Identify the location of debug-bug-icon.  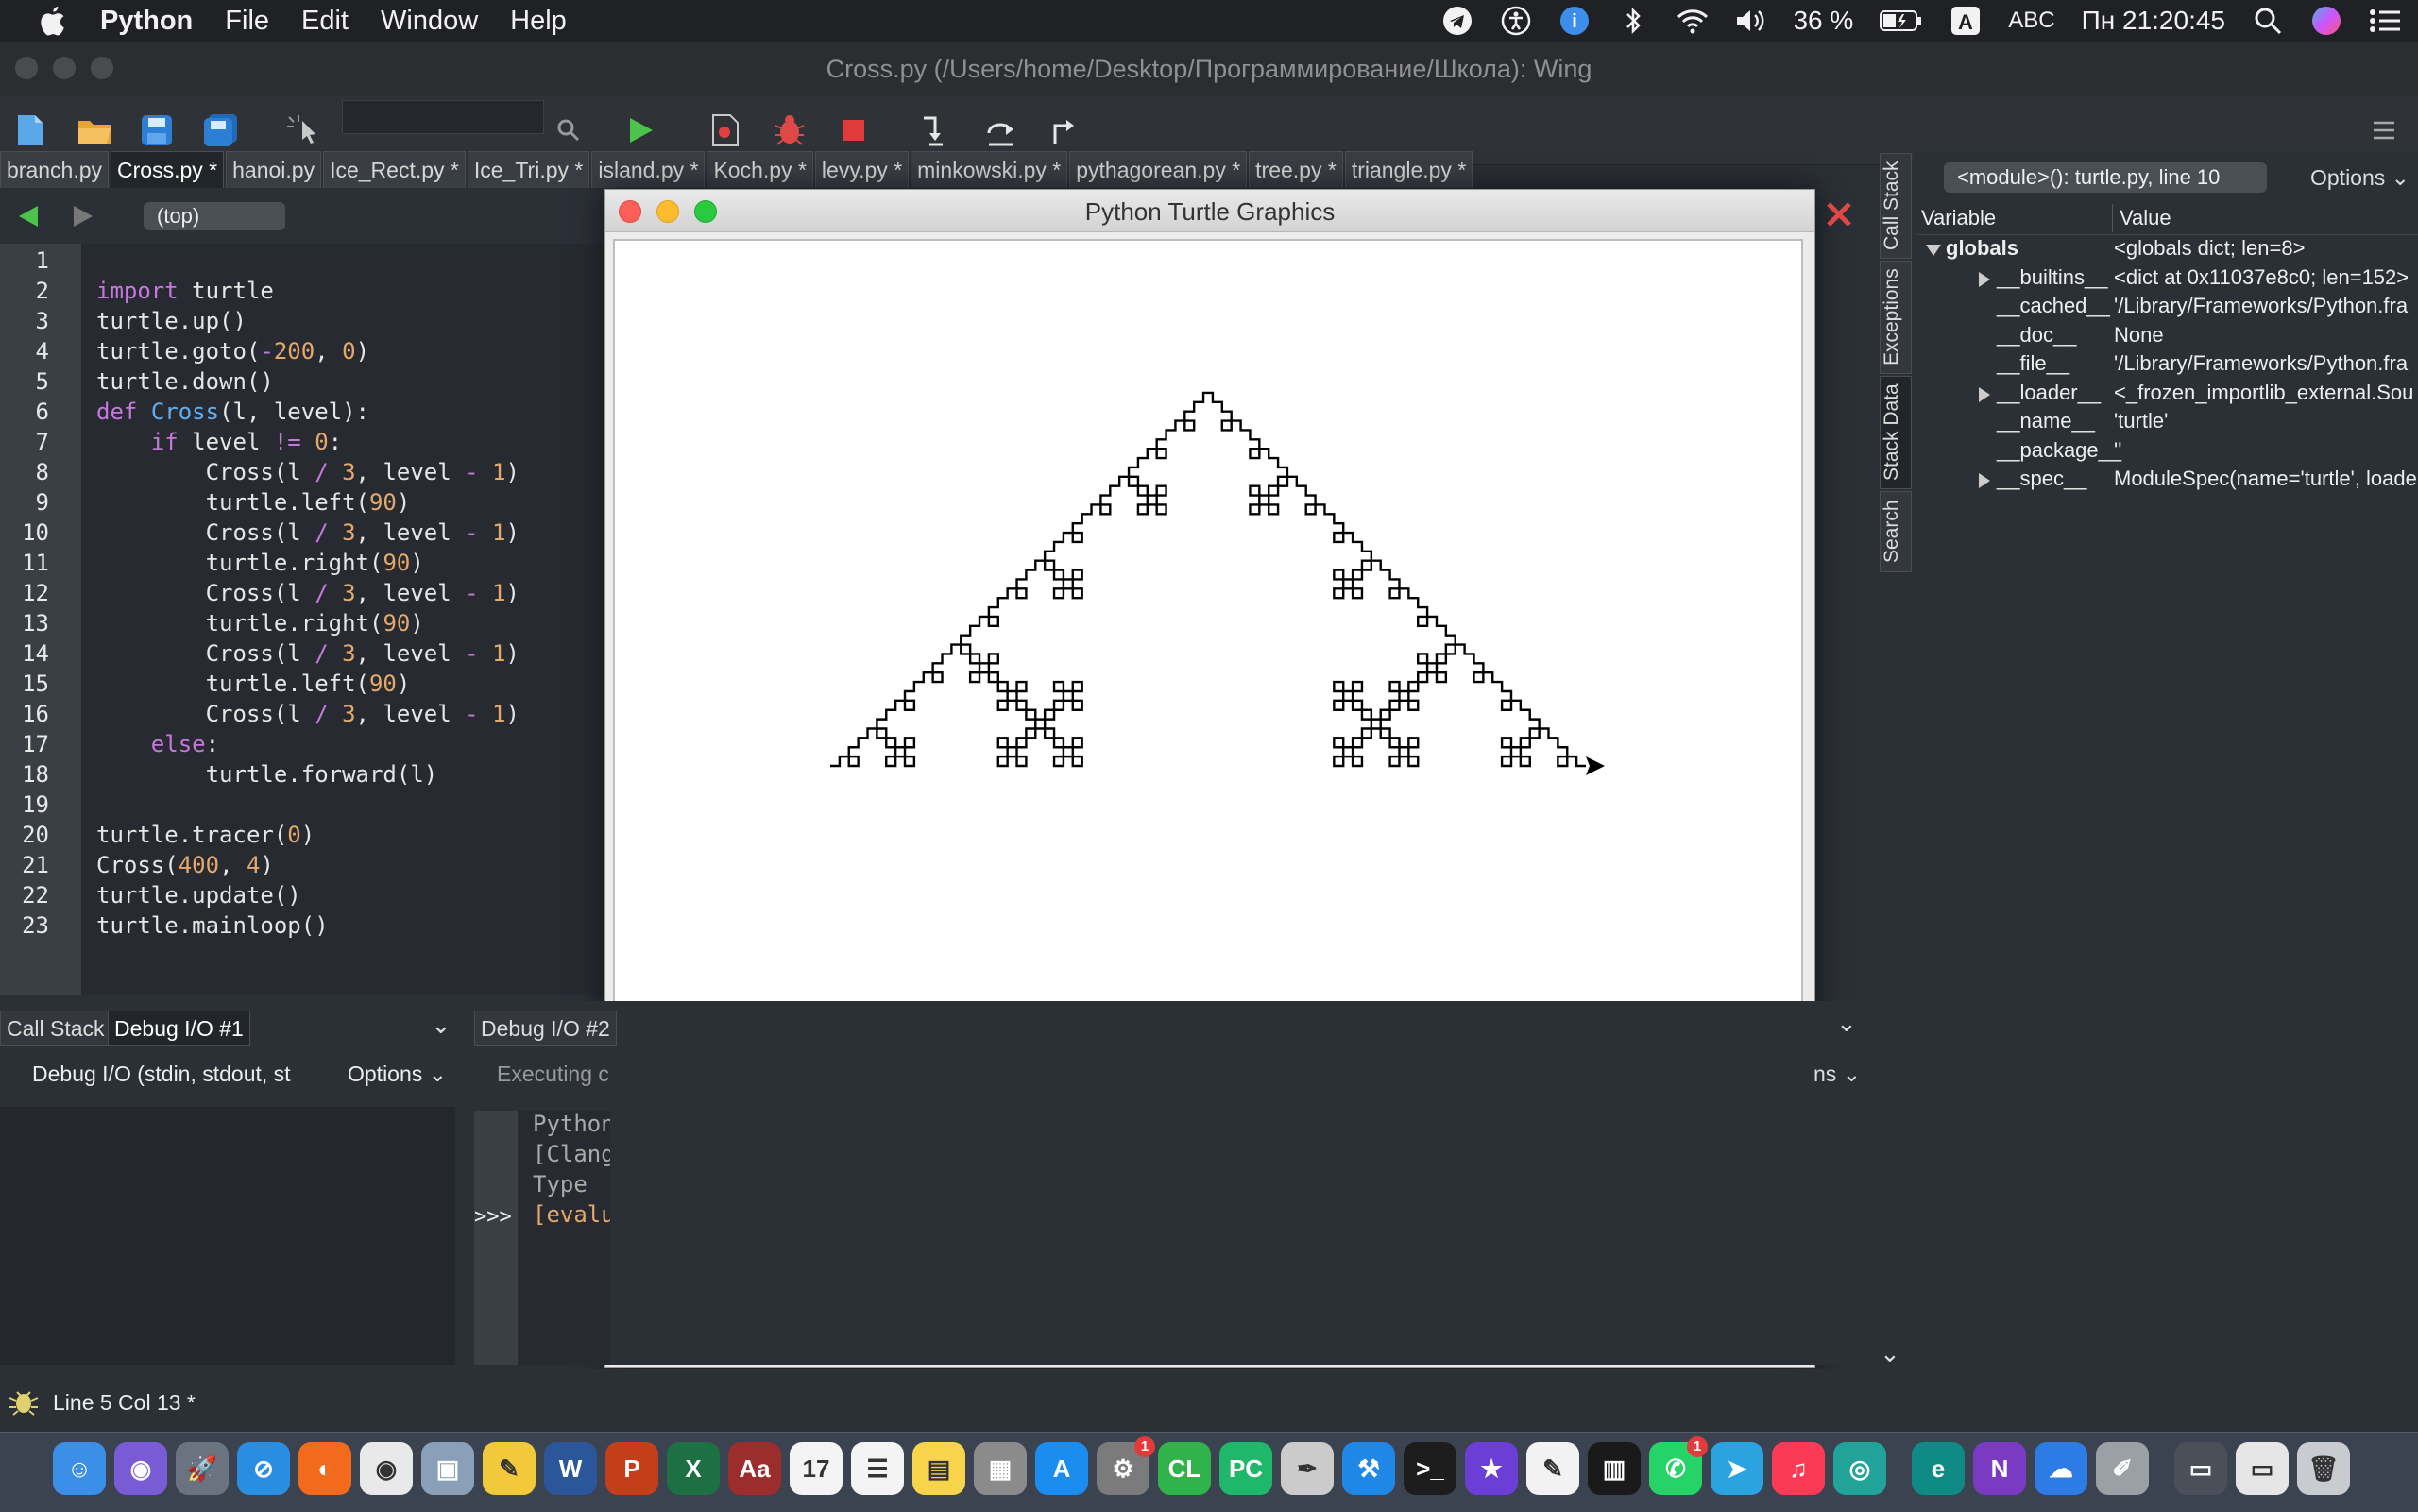
(790, 130).